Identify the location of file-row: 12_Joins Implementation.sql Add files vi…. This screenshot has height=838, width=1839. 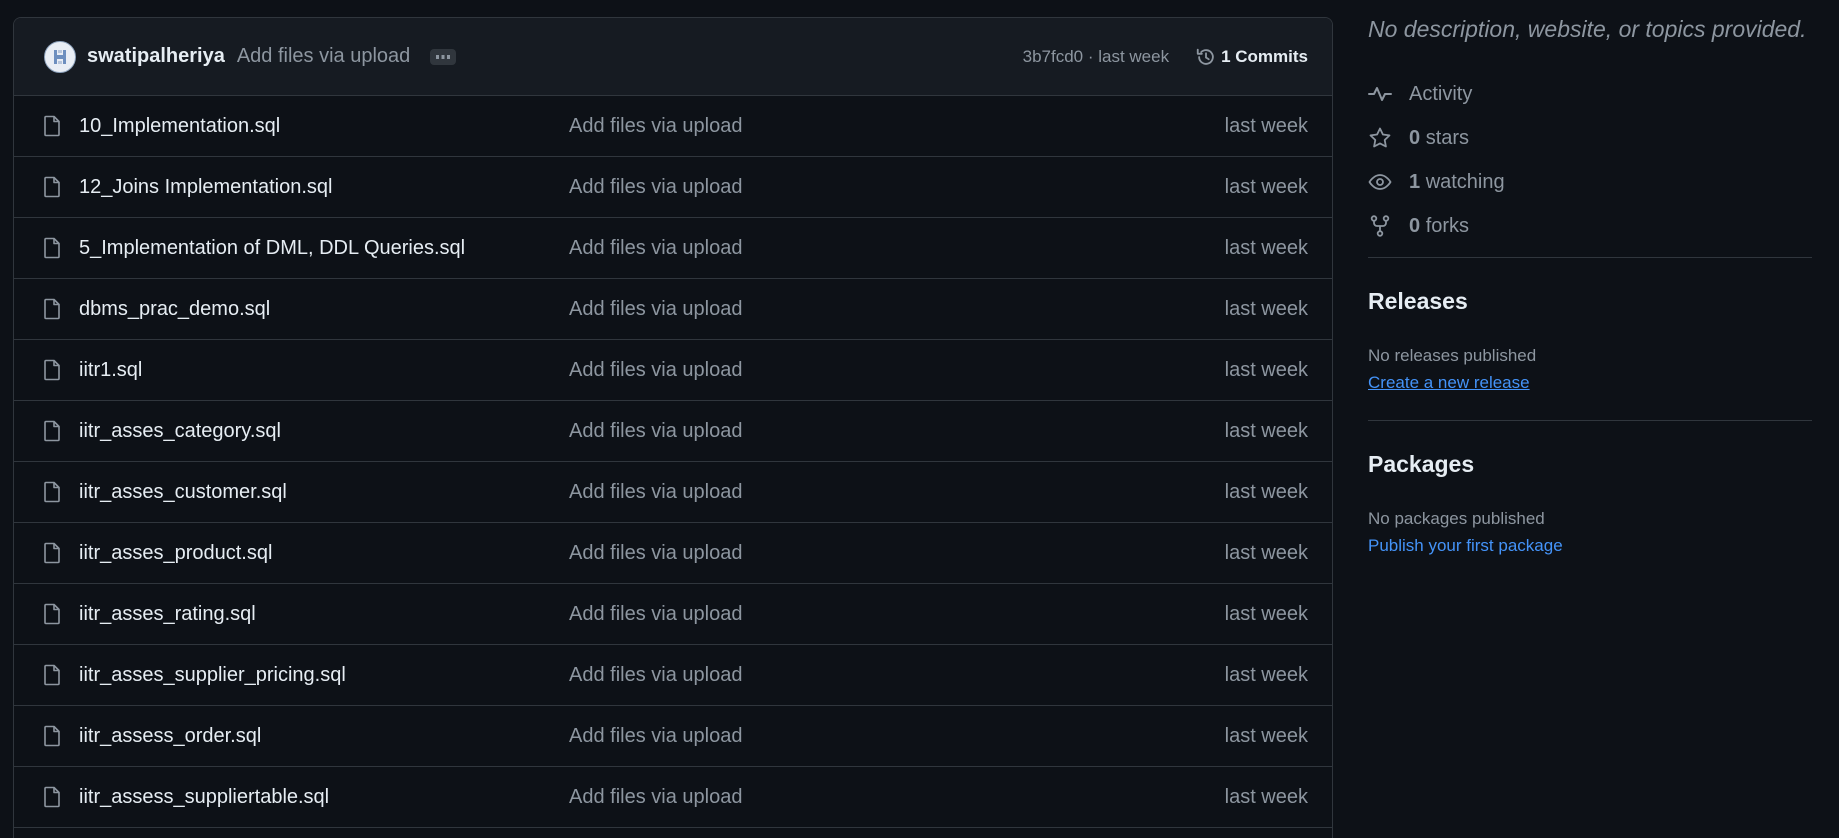
(673, 187).